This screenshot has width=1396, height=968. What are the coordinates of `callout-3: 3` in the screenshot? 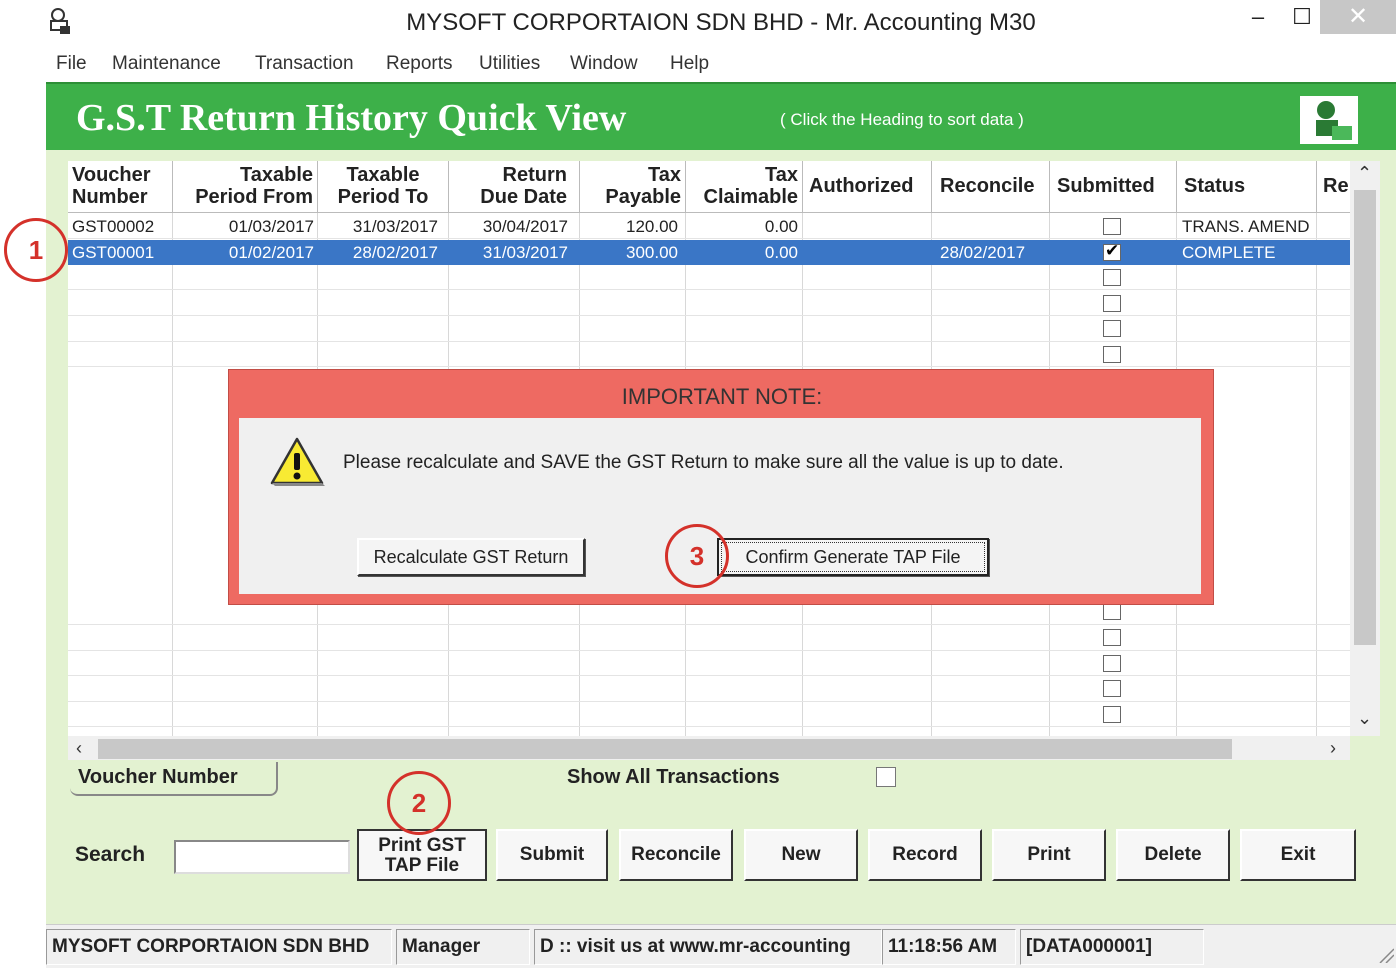 It's located at (697, 556).